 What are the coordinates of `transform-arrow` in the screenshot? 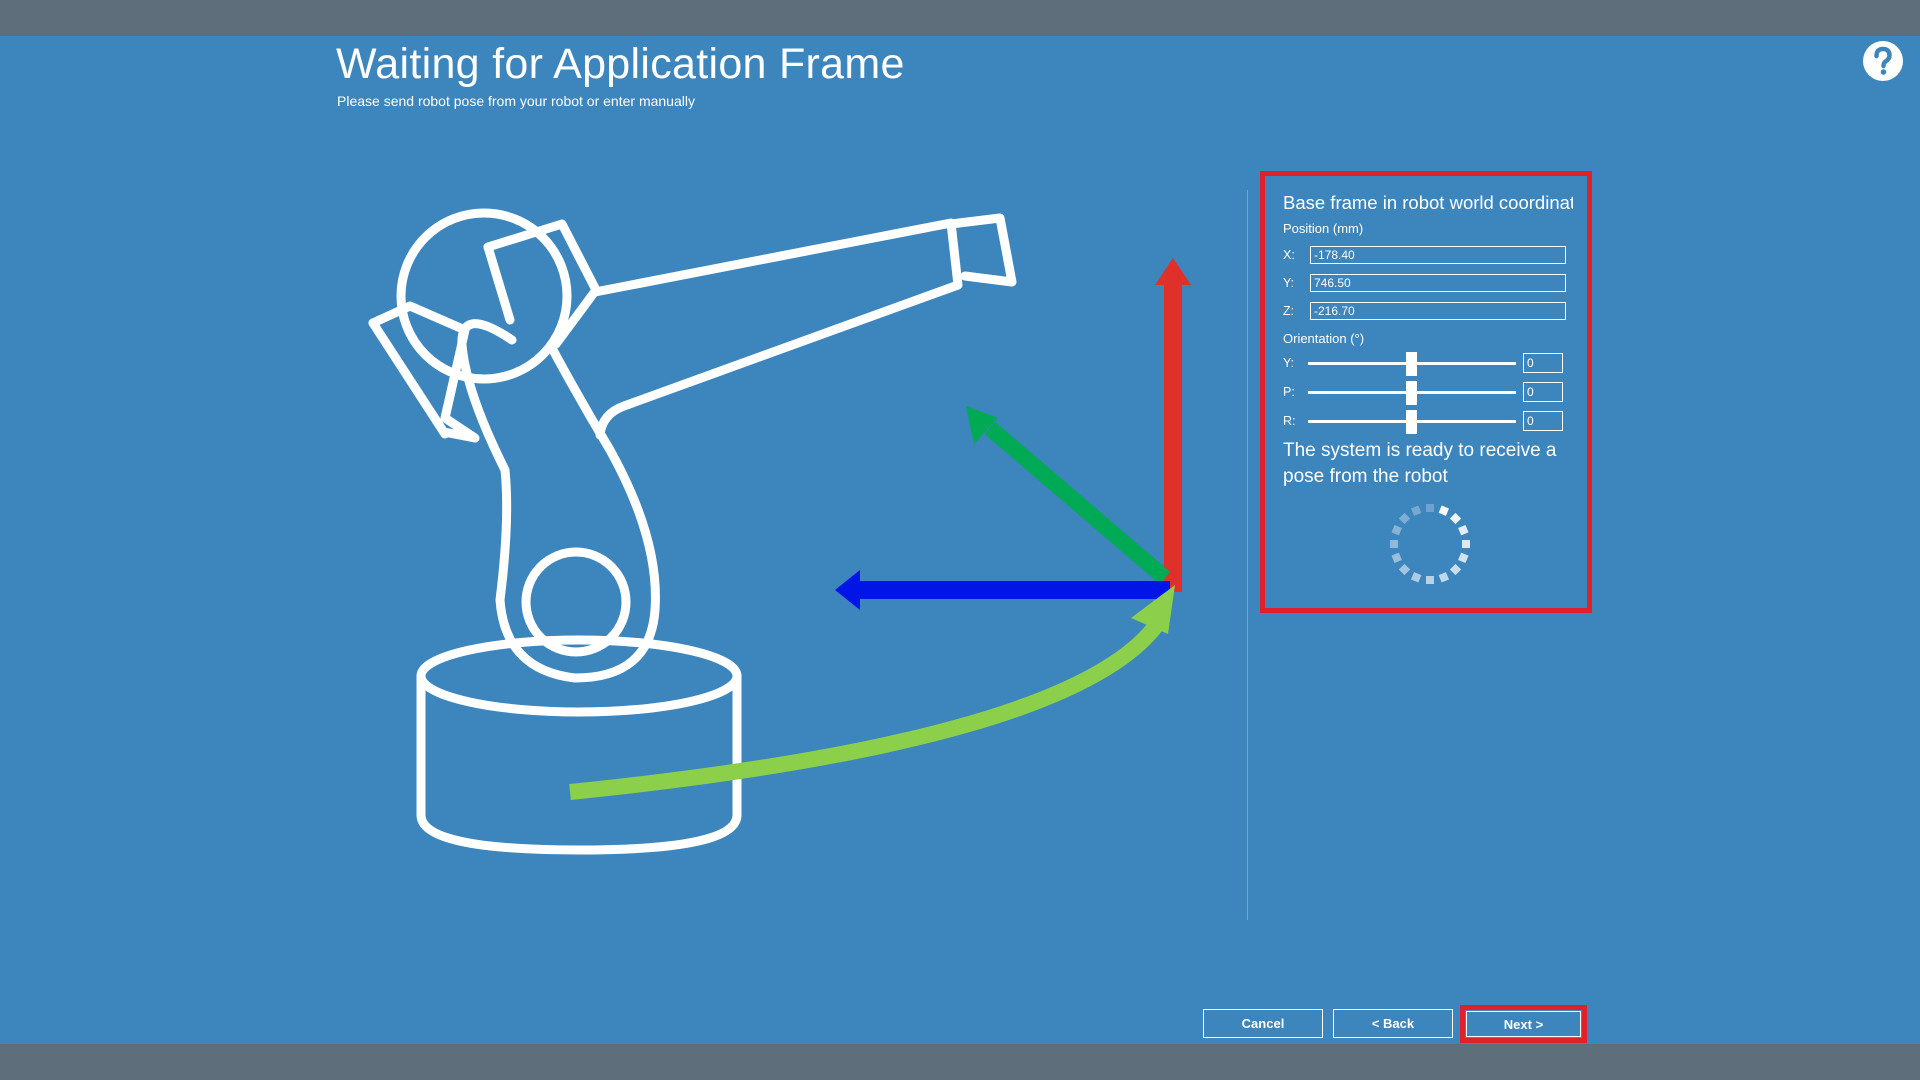 It's located at (868, 707).